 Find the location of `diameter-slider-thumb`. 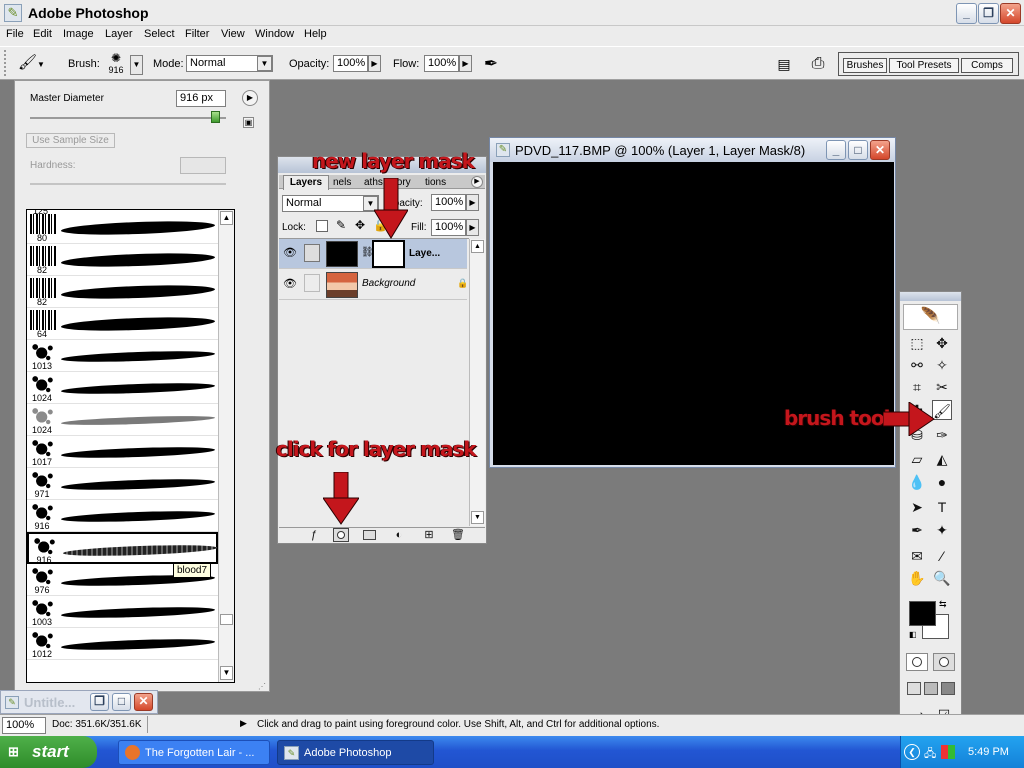

diameter-slider-thumb is located at coordinates (215, 117).